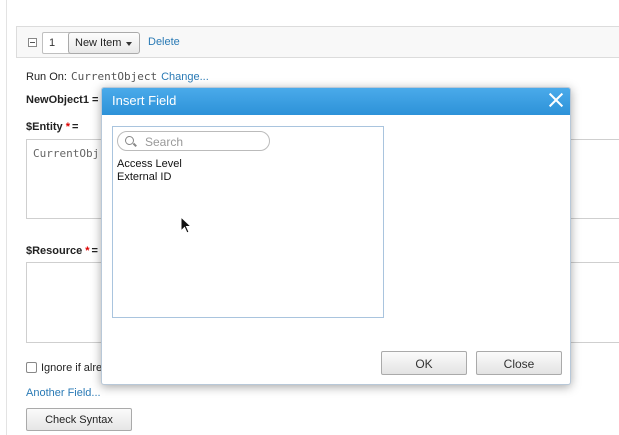 The image size is (619, 435). What do you see at coordinates (44, 127) in the screenshot?
I see `entity-label: $Entity` at bounding box center [44, 127].